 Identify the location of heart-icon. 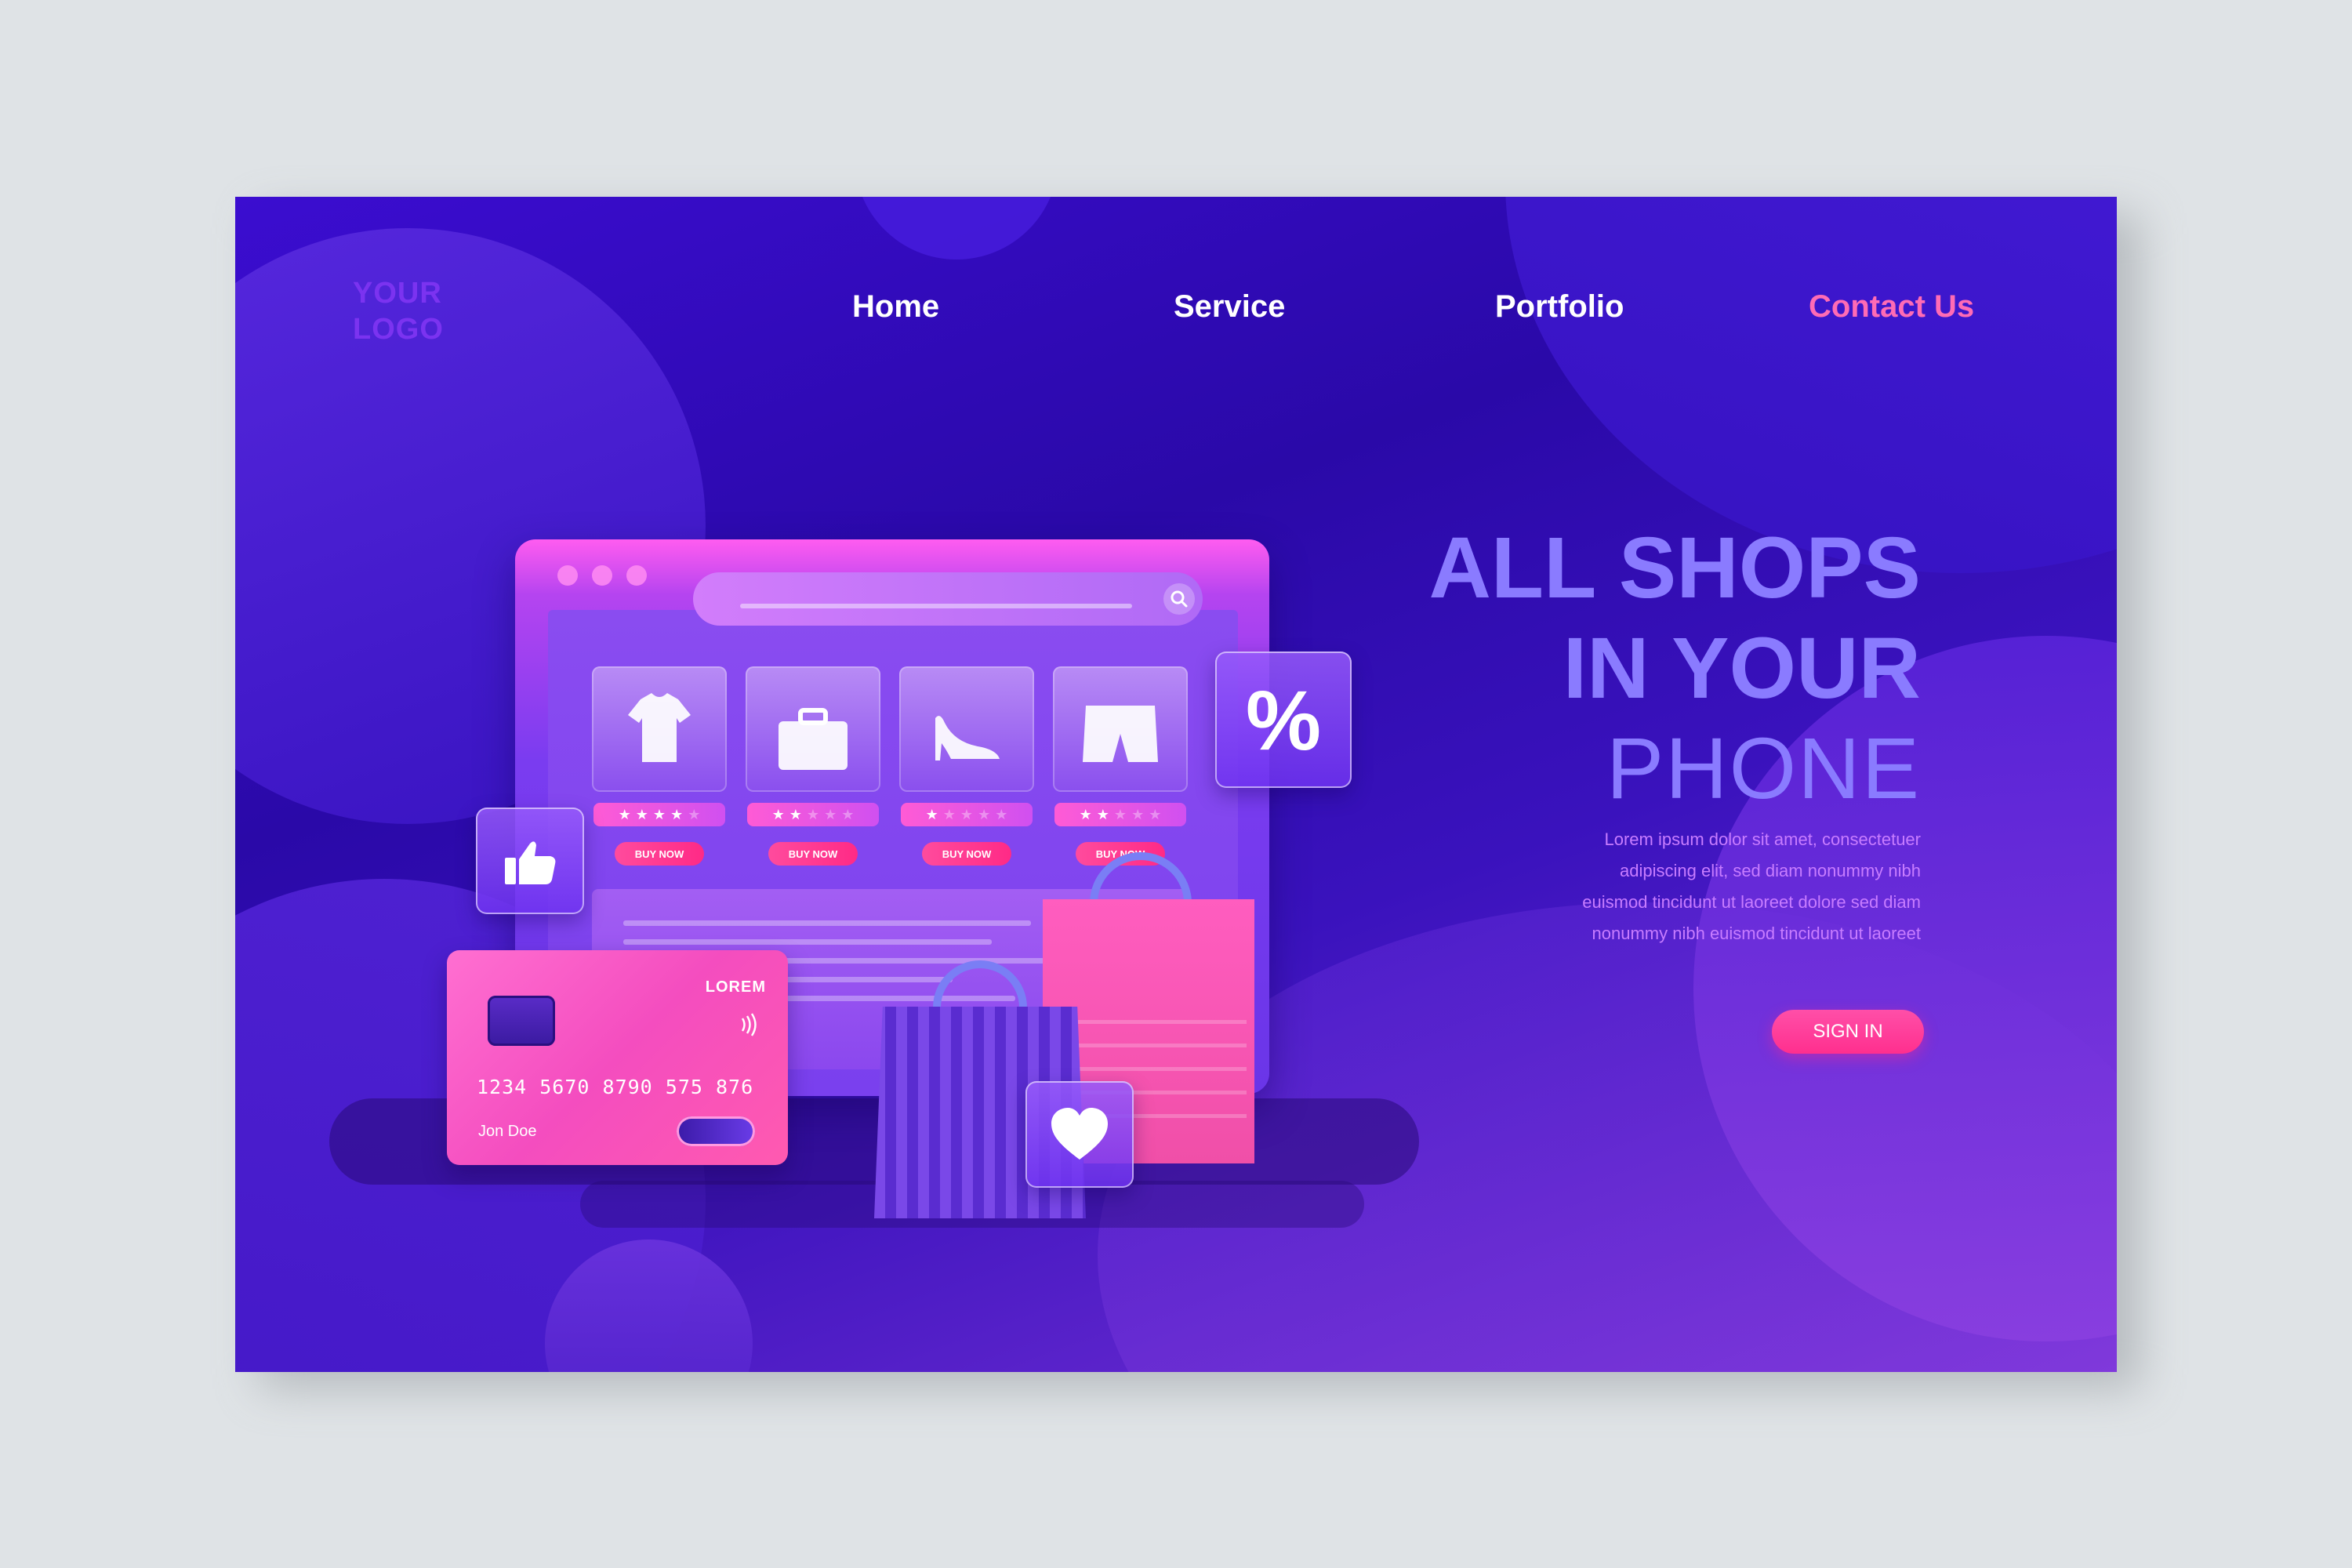
(1079, 1134).